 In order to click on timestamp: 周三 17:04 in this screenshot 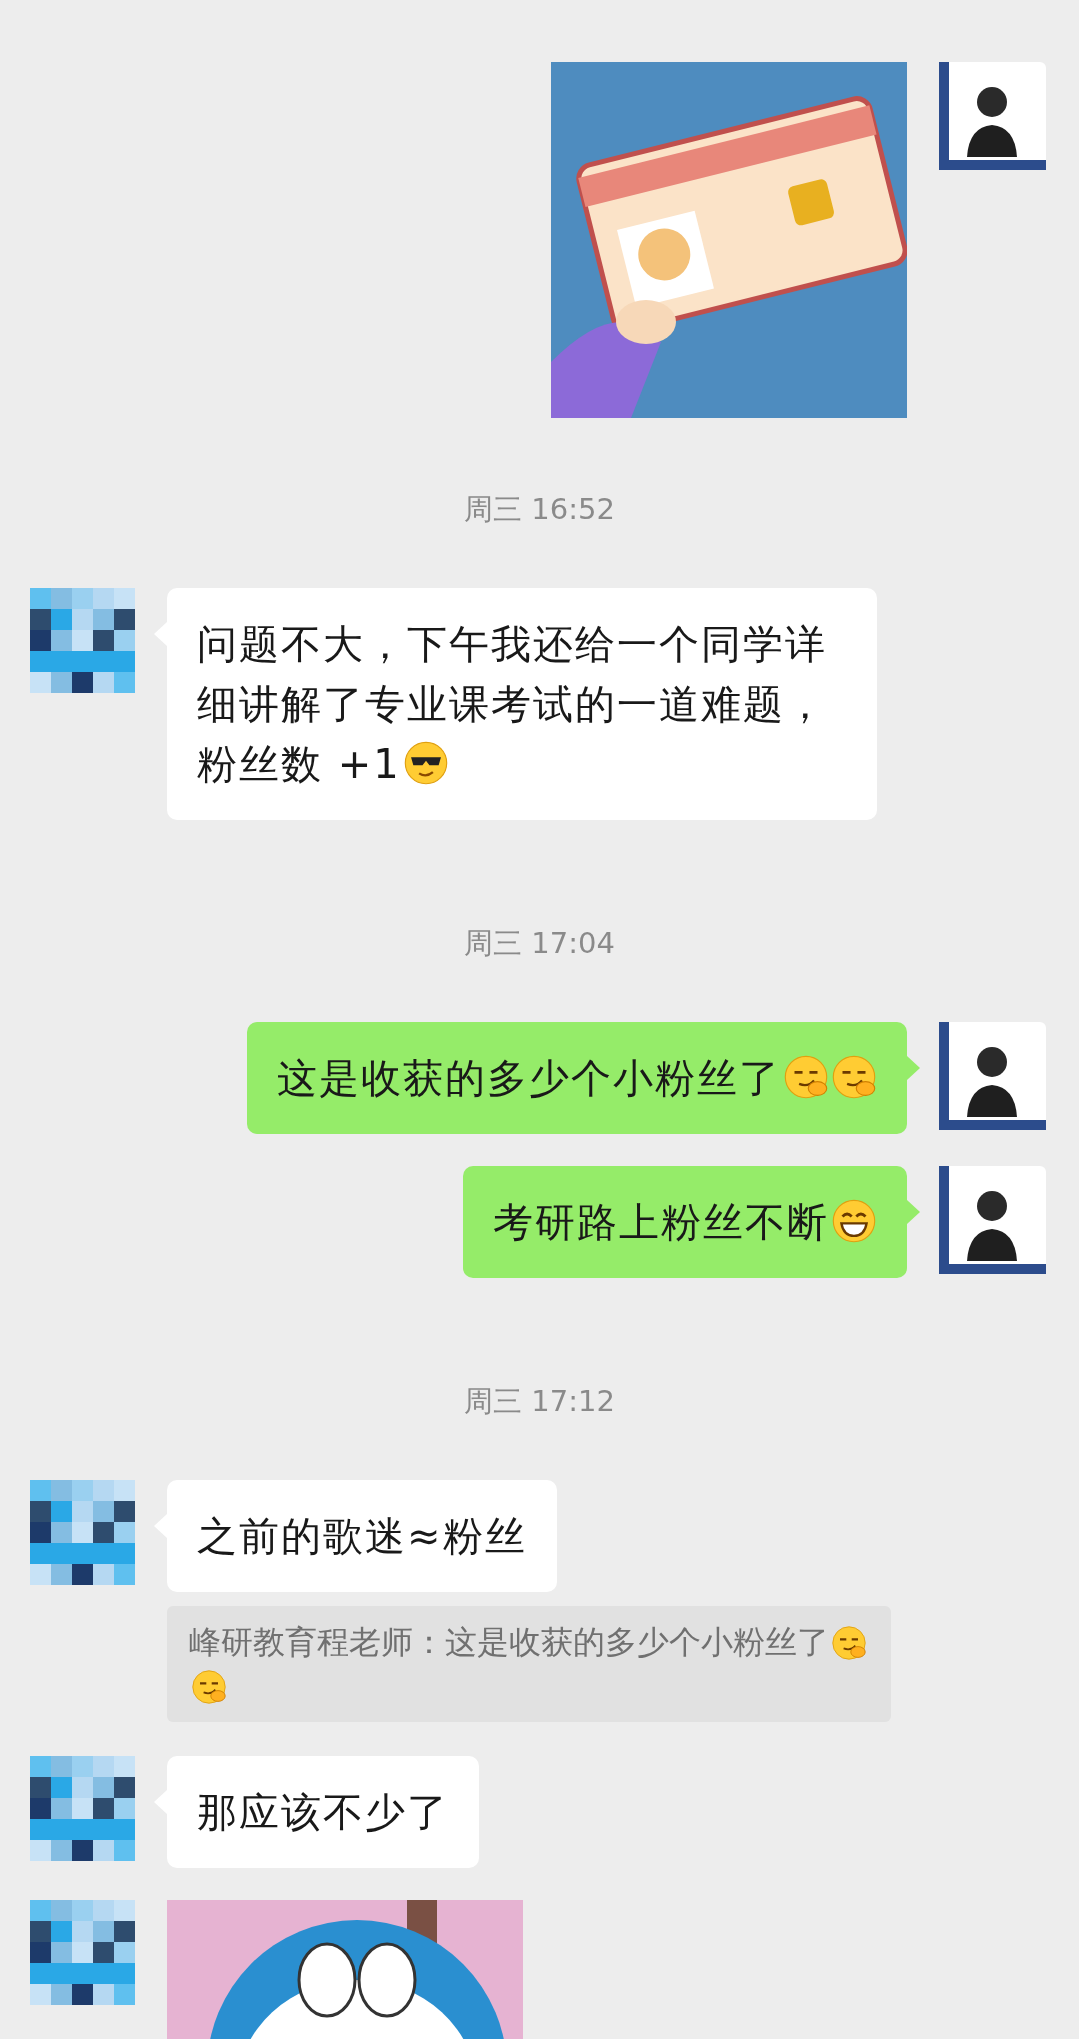, I will do `click(539, 943)`.